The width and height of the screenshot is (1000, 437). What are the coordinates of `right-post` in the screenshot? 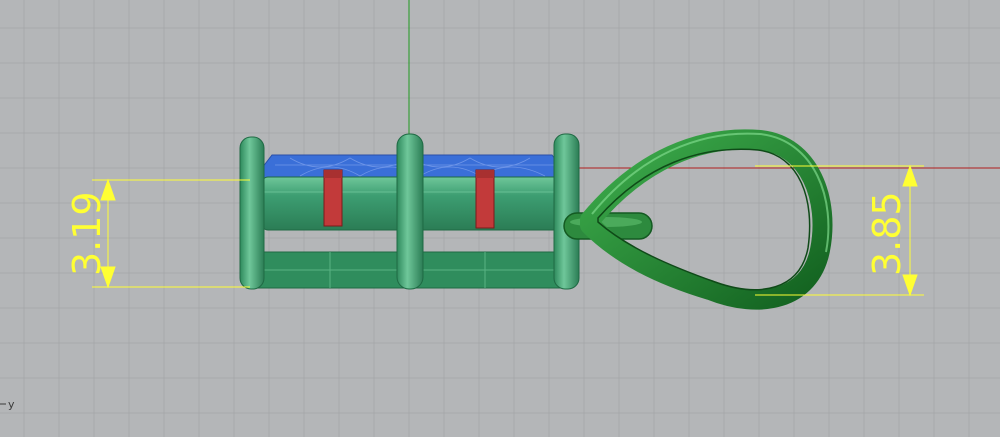 It's located at (566, 211).